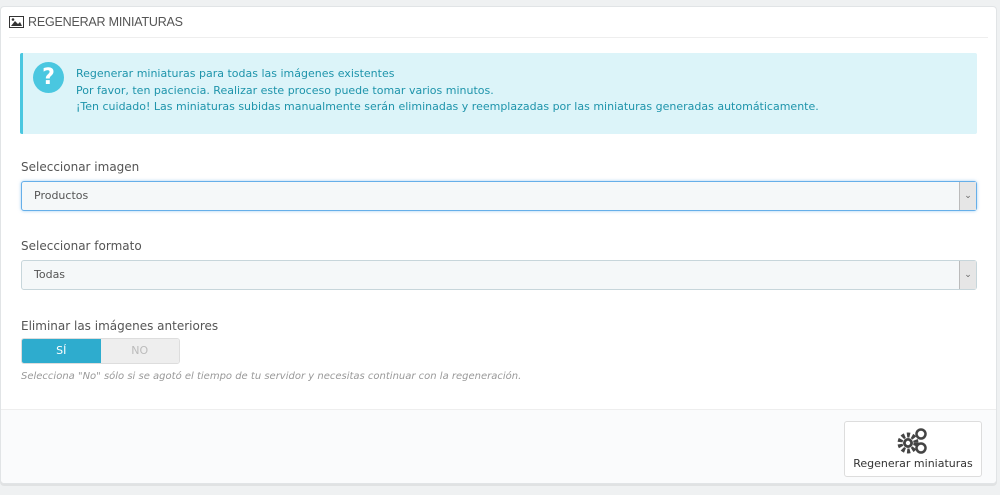 Image resolution: width=1000 pixels, height=495 pixels. What do you see at coordinates (81, 246) in the screenshot?
I see `format-select-label: Seleccionar formato` at bounding box center [81, 246].